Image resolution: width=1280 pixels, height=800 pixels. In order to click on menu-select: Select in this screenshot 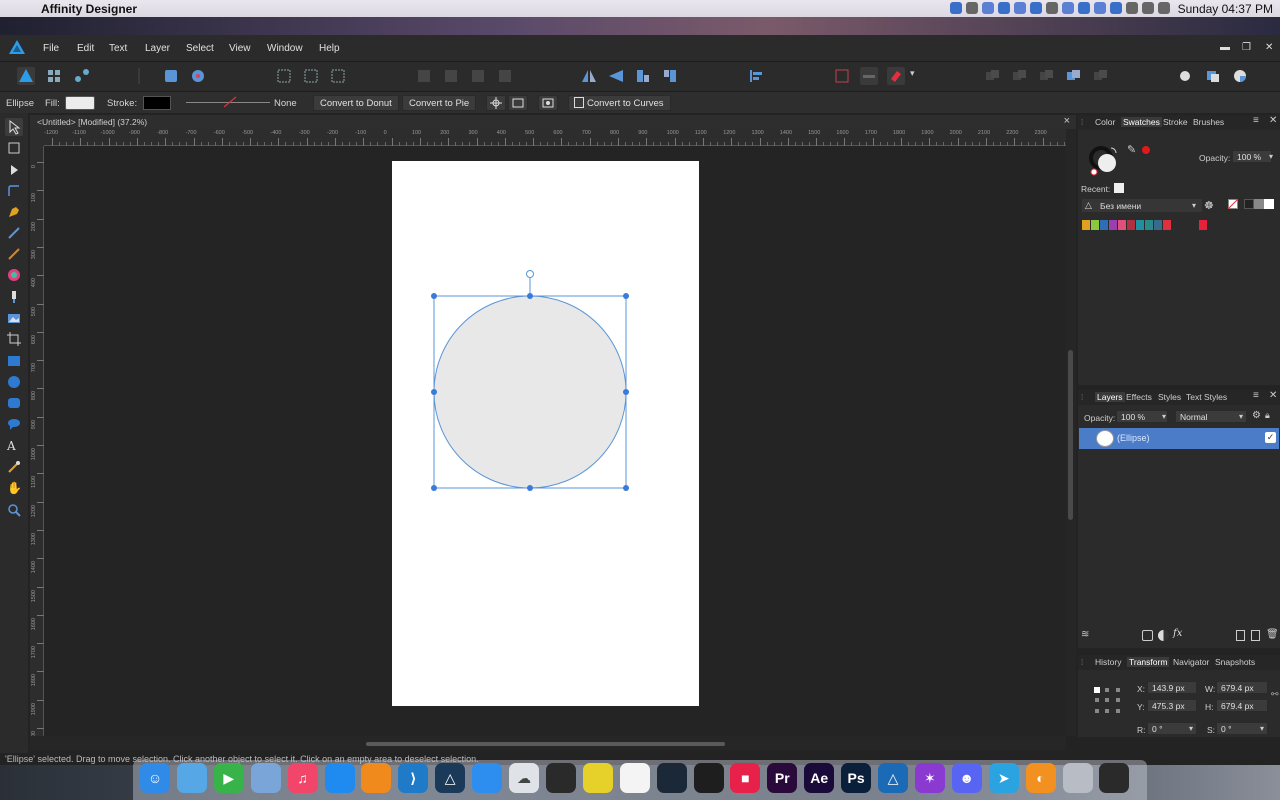, I will do `click(200, 48)`.